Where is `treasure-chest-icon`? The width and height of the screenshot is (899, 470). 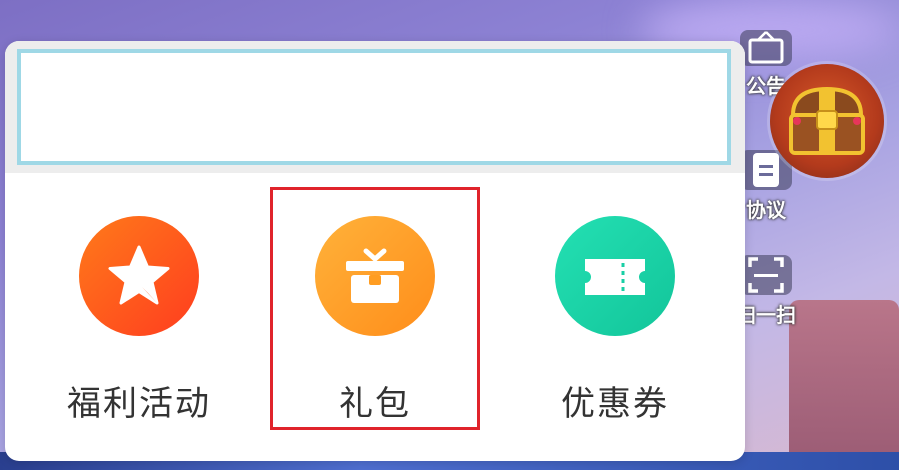
treasure-chest-icon is located at coordinates (827, 120).